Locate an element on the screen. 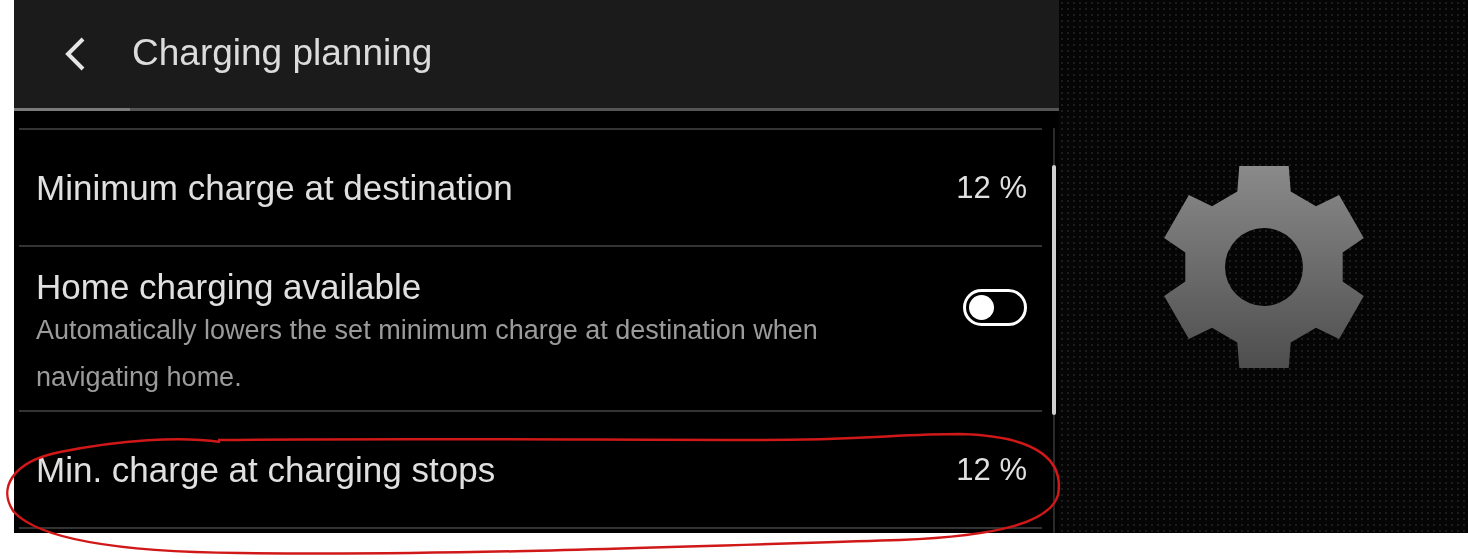 The image size is (1468, 559). setting-label: Minimum charge at destination is located at coordinates (275, 187).